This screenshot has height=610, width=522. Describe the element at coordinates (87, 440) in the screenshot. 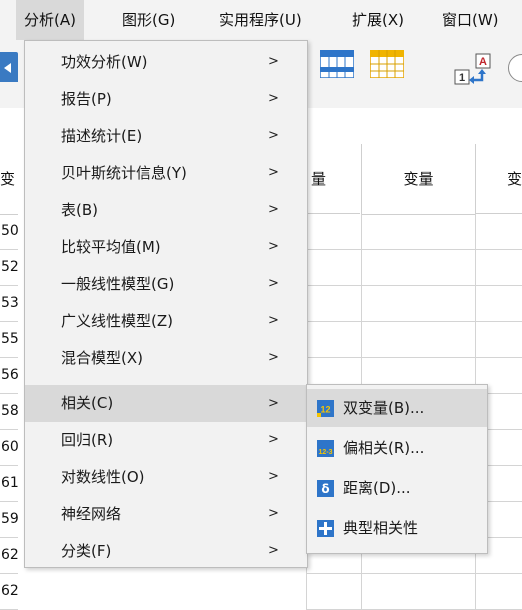

I see `menu-item-label: 回归(R)` at that location.